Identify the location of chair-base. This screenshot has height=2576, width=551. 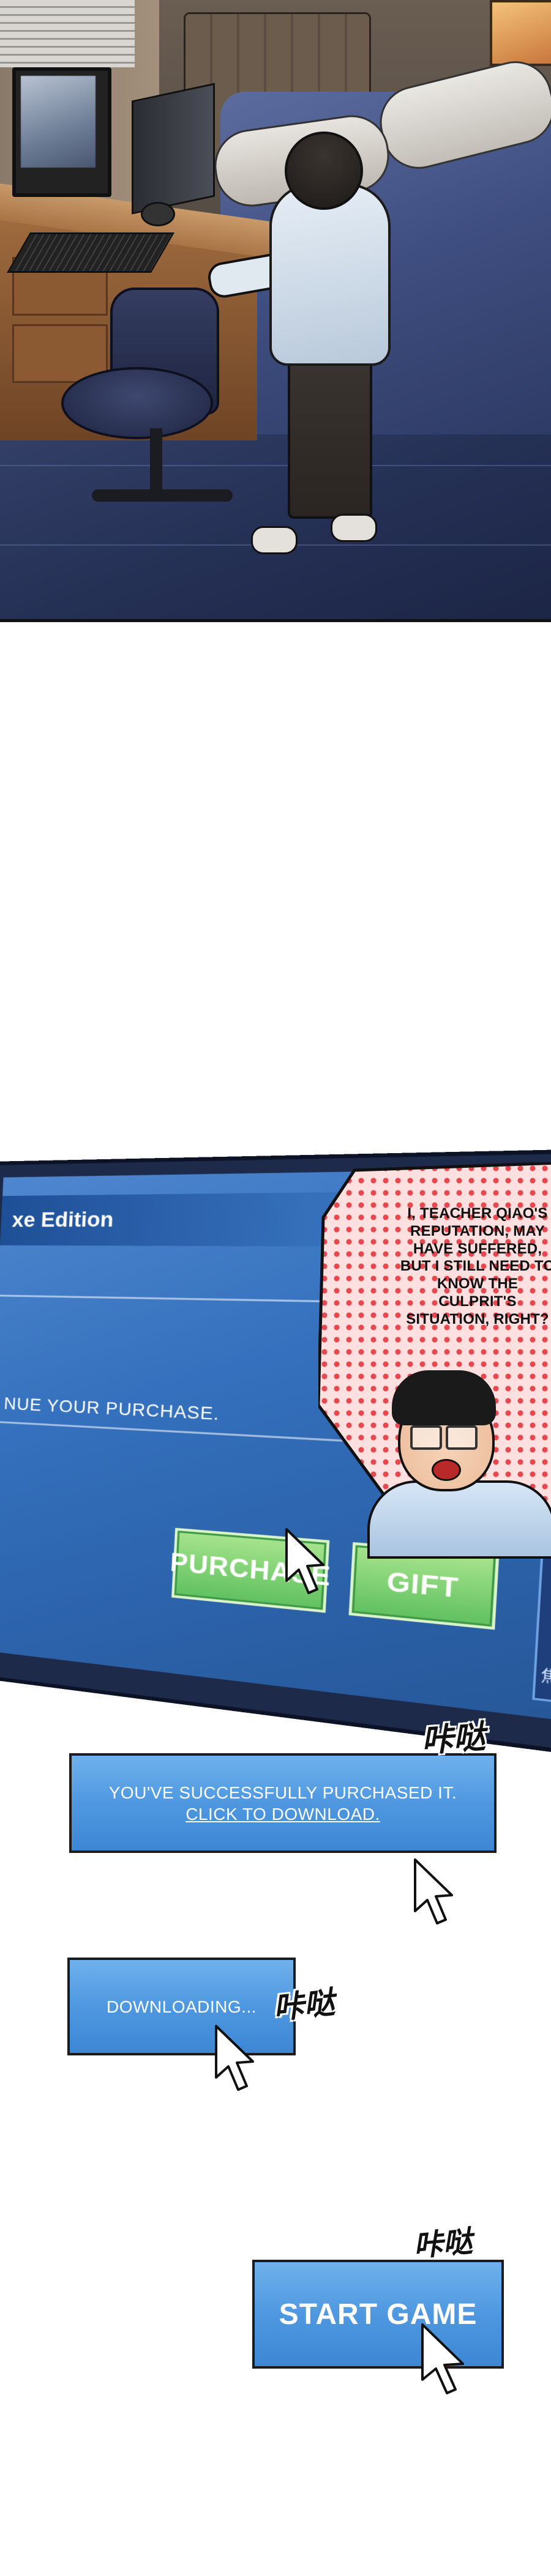
(162, 495).